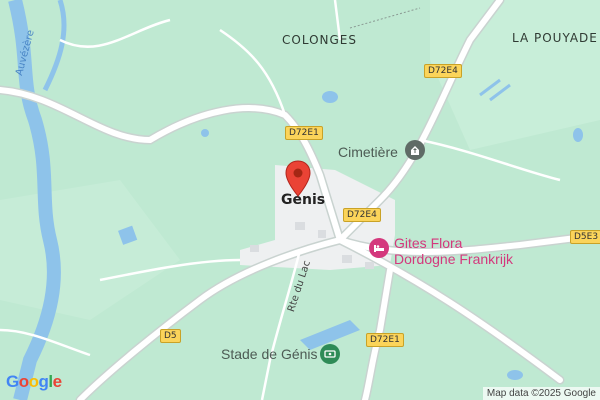 The image size is (600, 400). What do you see at coordinates (555, 38) in the screenshot?
I see `place-label-la-pouyade: LA POUYADE` at bounding box center [555, 38].